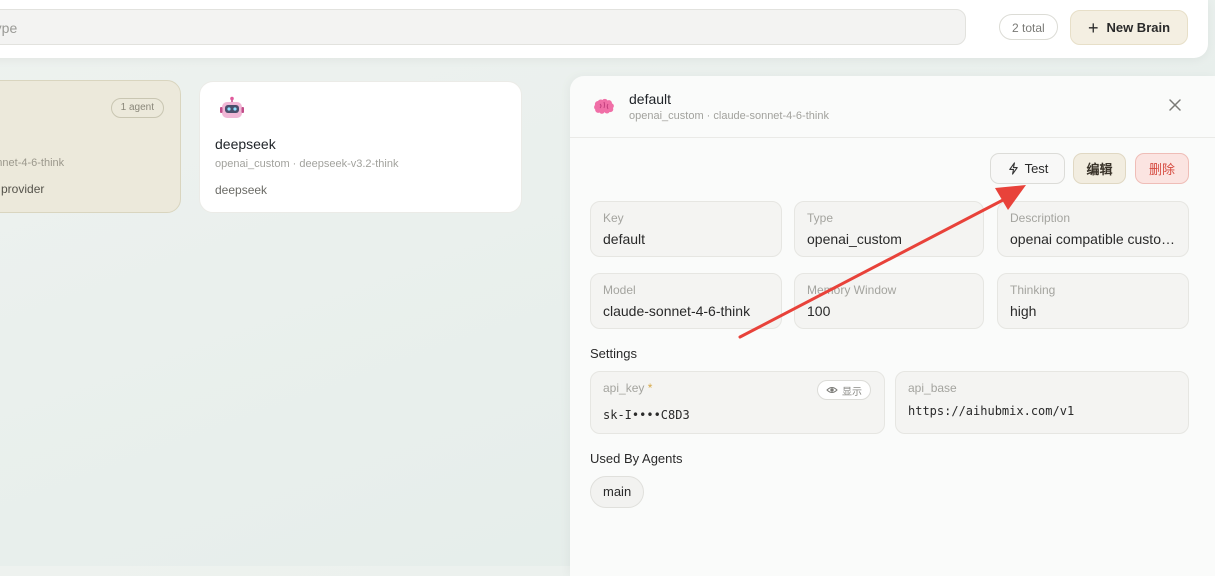  Describe the element at coordinates (737, 402) in the screenshot. I see `setting-api-key: api_key * 显示 sk-I••••C8D3` at that location.